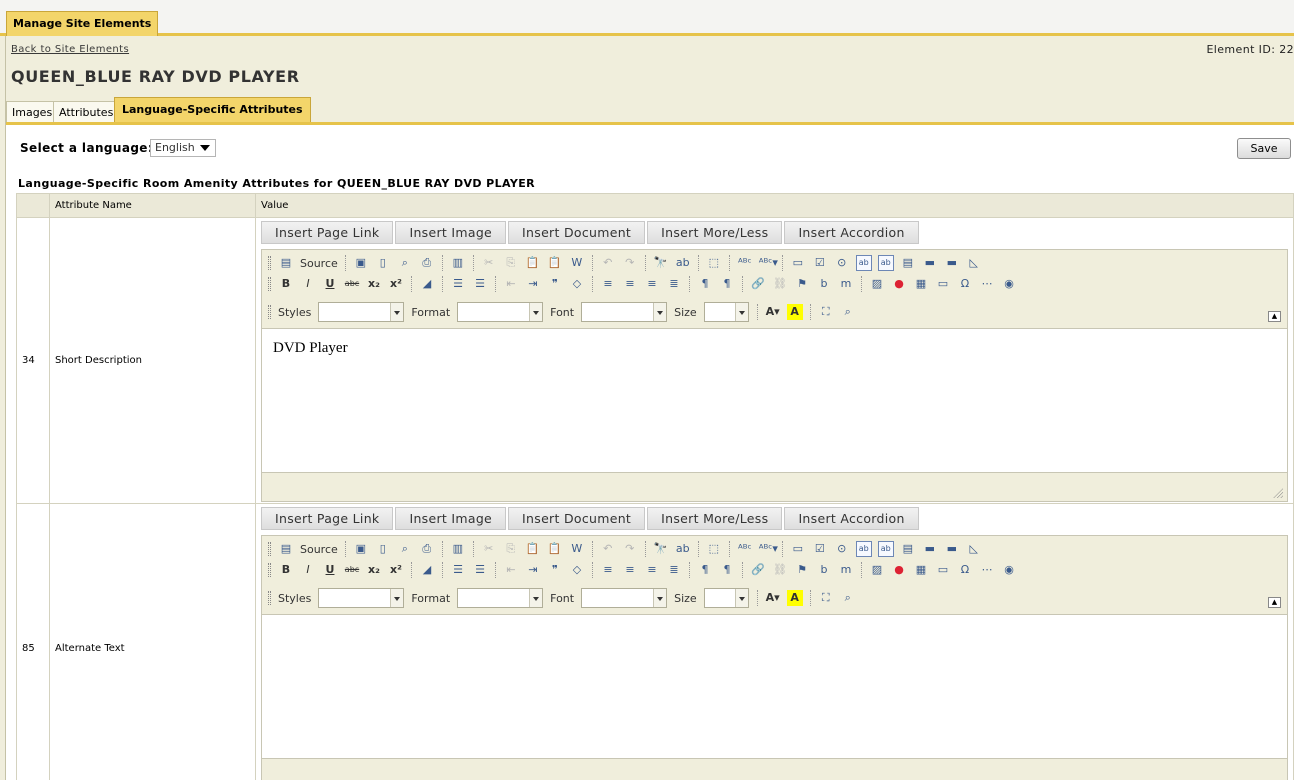  I want to click on insert-page-link-button: Insert Page Link, so click(327, 518).